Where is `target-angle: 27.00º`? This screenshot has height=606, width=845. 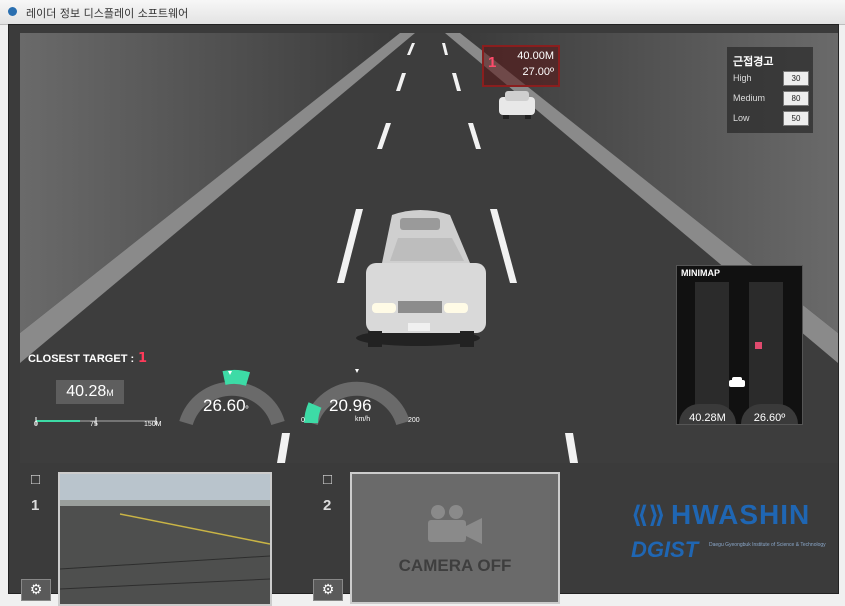
target-angle: 27.00º is located at coordinates (538, 72).